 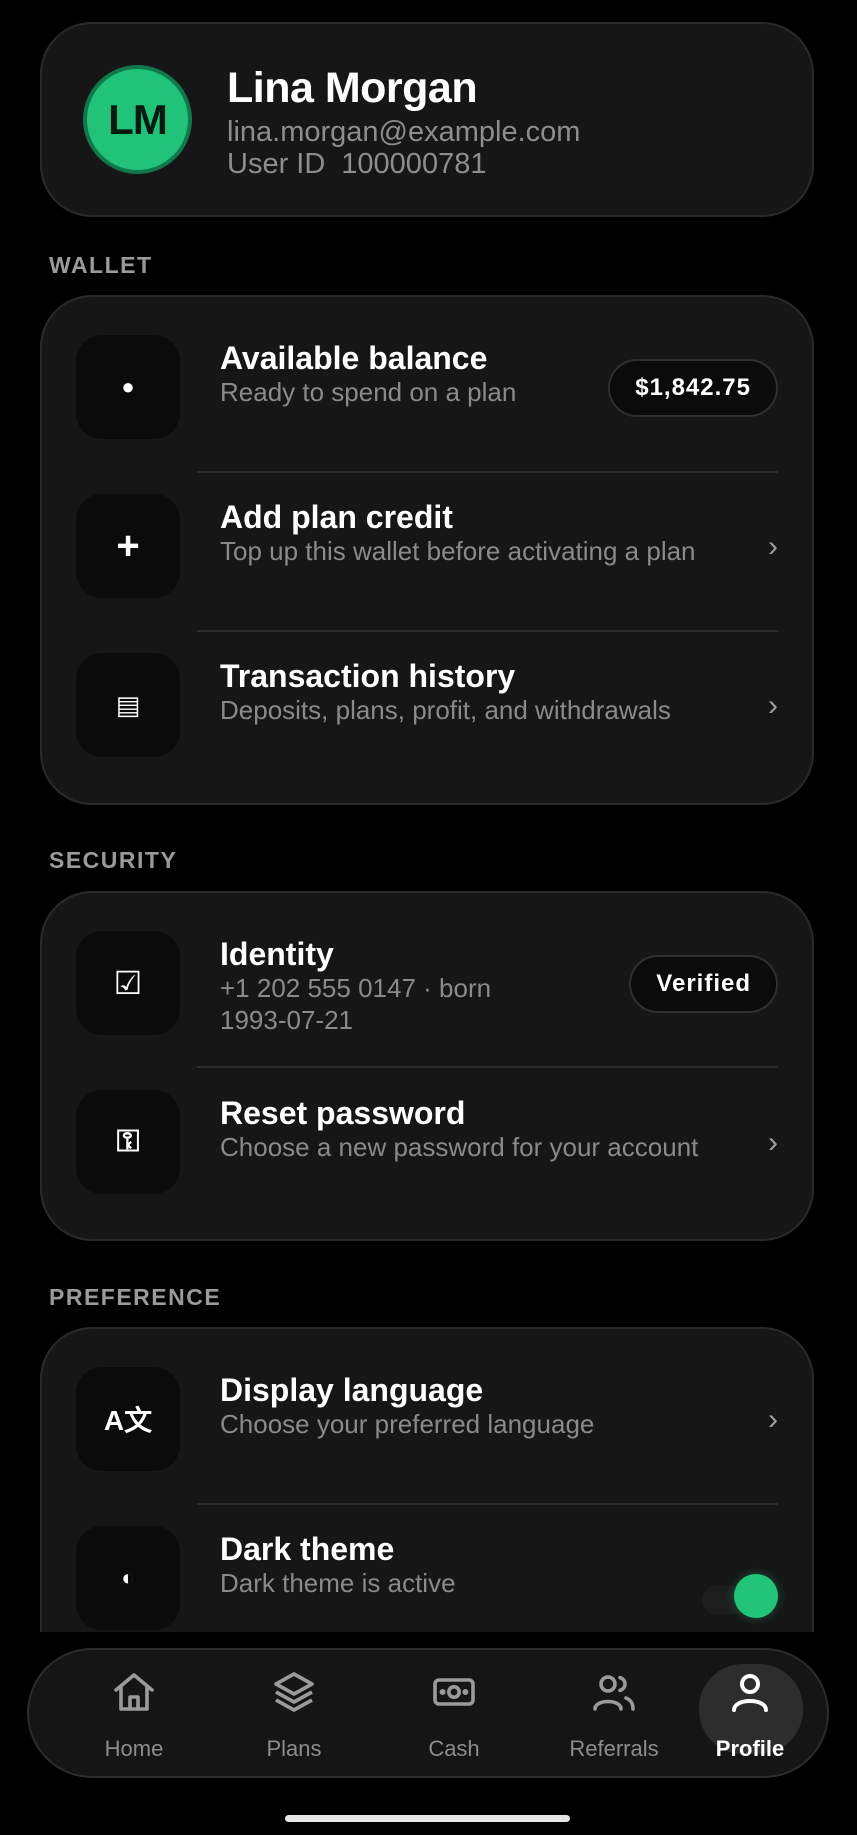 What do you see at coordinates (414, 164) in the screenshot?
I see `user-id-value: 100000781` at bounding box center [414, 164].